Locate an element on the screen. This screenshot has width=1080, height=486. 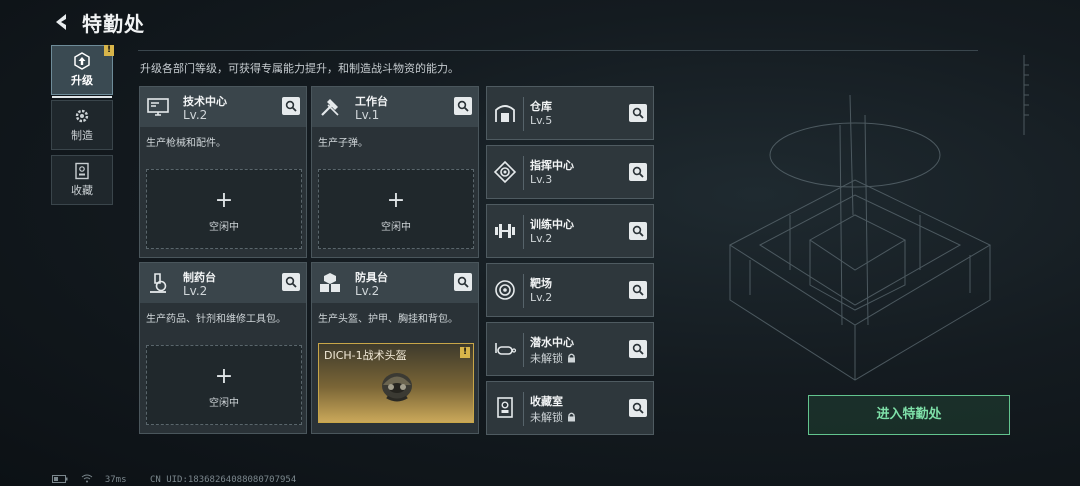
department-name: 工作台 is located at coordinates (371, 101).